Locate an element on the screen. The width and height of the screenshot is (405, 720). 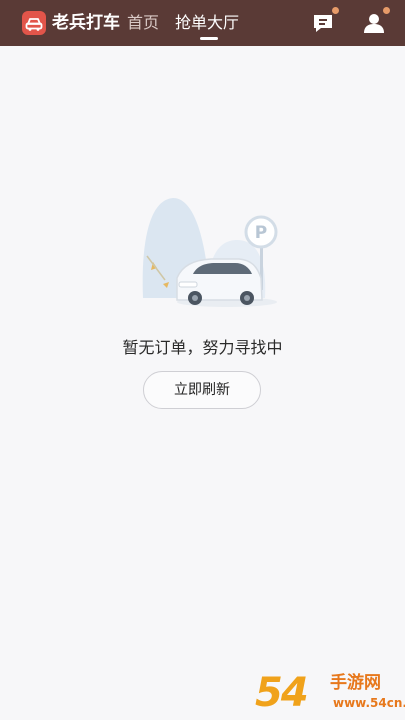
app-header: 老兵打车 首页 抢单大厅 is located at coordinates (202, 23).